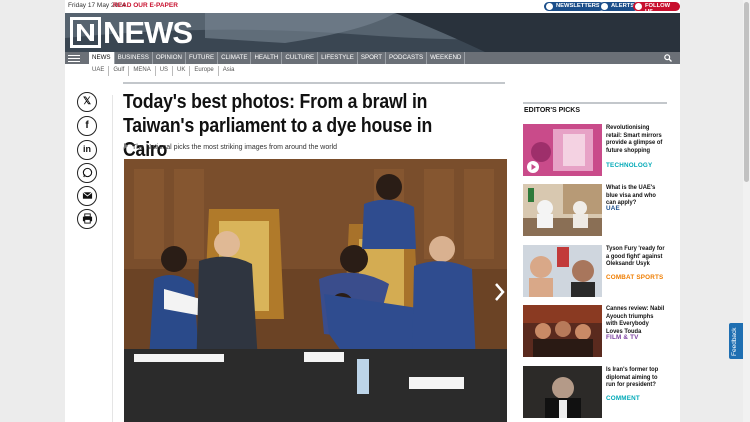  What do you see at coordinates (119, 71) in the screenshot?
I see `subnav-item-gulf: Gulf` at bounding box center [119, 71].